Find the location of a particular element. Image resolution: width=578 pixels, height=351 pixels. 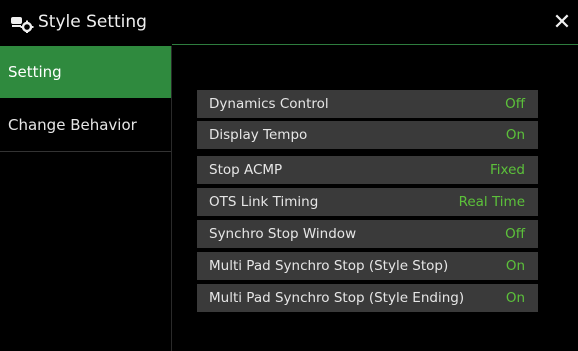

setting-row-multi-pad-style-stop: Multi Pad Synchro Stop (Style Stop) On is located at coordinates (367, 266).